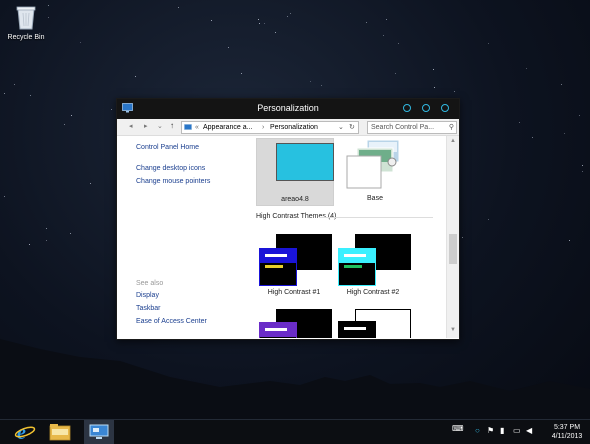 This screenshot has height=444, width=590. I want to click on taskbar-control-panel, so click(99, 432).